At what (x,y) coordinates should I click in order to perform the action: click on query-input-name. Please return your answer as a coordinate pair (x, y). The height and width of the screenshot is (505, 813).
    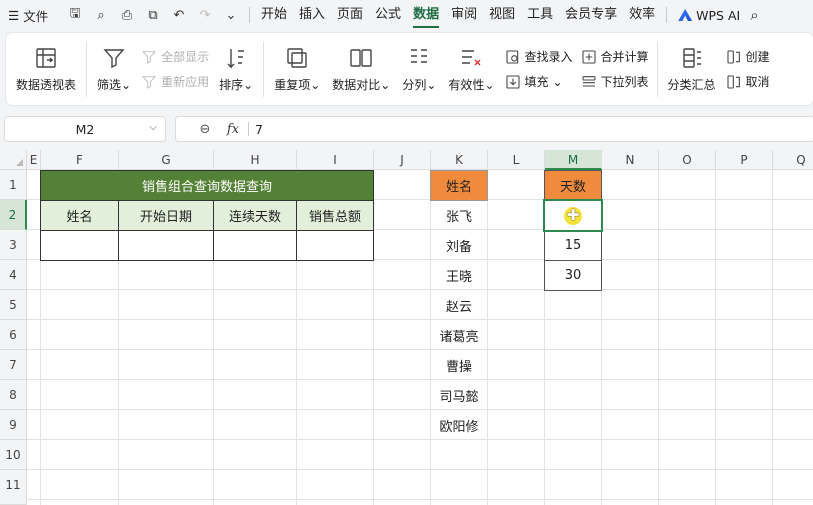
    Looking at the image, I should click on (79, 245).